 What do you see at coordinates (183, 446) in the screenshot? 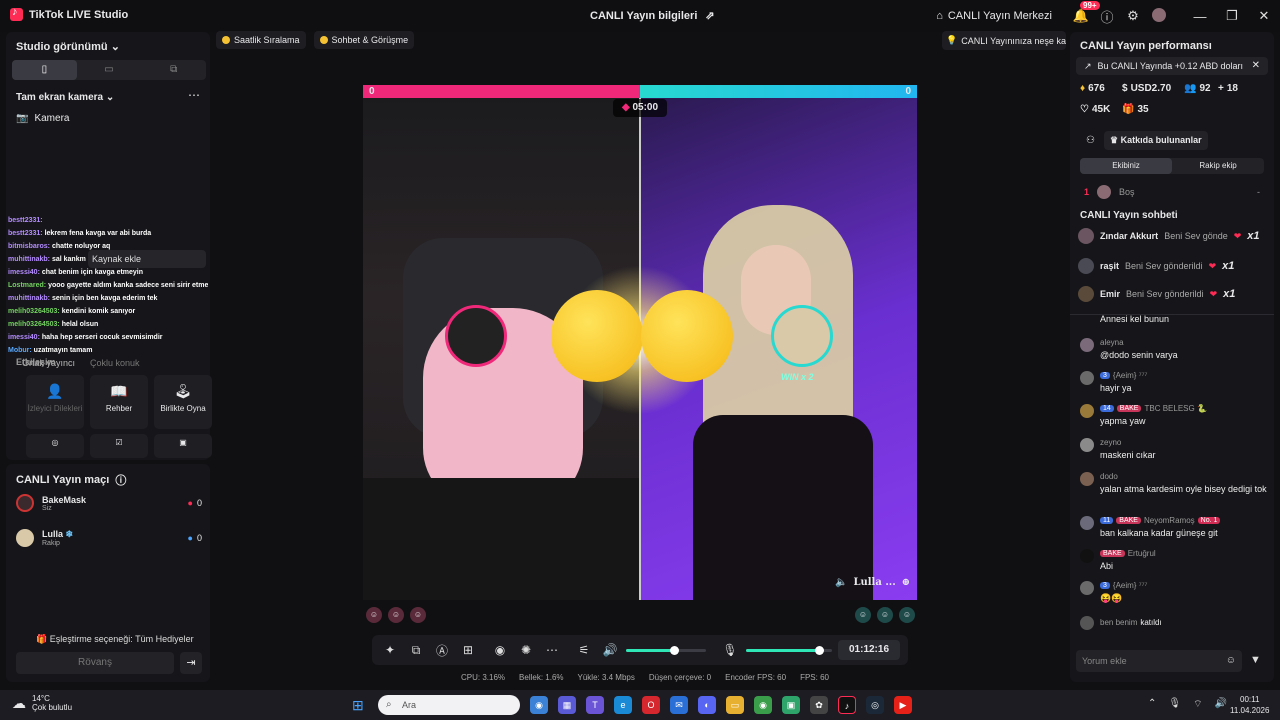
I see `tile-box: ▣` at bounding box center [183, 446].